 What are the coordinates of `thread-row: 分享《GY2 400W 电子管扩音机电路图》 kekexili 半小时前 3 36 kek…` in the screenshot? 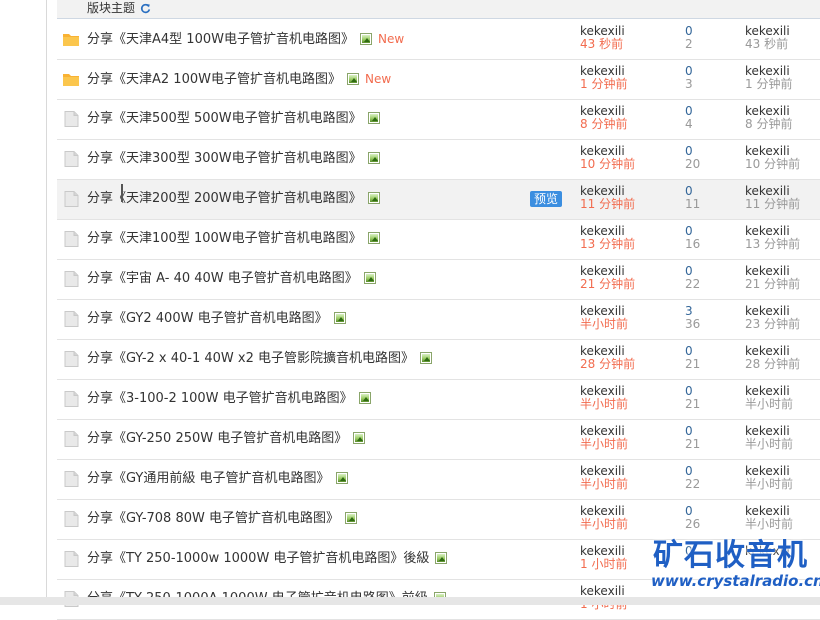 It's located at (438, 320).